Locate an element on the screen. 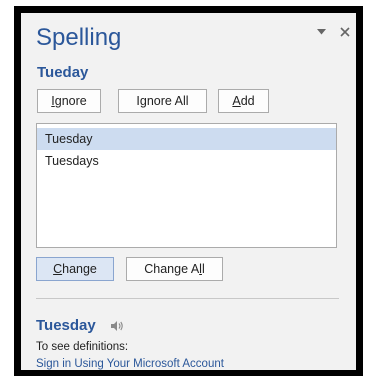  speaker-icon is located at coordinates (117, 326).